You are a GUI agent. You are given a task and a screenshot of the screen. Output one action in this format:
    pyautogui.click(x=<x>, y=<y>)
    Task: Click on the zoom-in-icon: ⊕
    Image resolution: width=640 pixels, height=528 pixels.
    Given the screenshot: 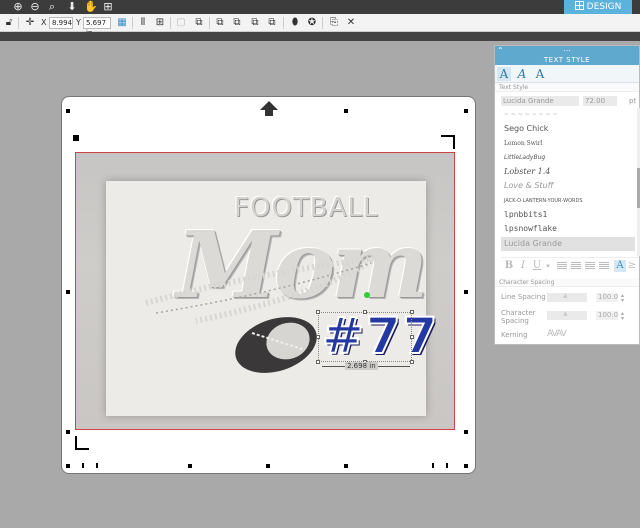 What is the action you would take?
    pyautogui.click(x=18, y=7)
    